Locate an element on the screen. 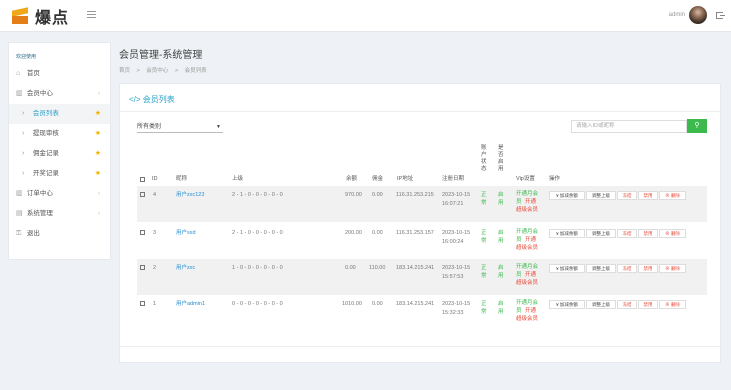  cell-nickname: 用户admin1 is located at coordinates (190, 304).